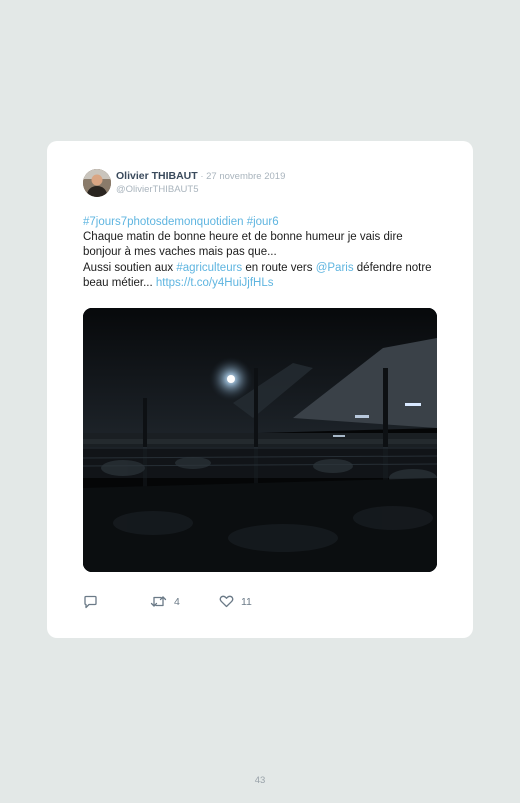 This screenshot has height=803, width=520. What do you see at coordinates (130, 267) in the screenshot?
I see `tweet-text-line: Aussi soutien aux` at bounding box center [130, 267].